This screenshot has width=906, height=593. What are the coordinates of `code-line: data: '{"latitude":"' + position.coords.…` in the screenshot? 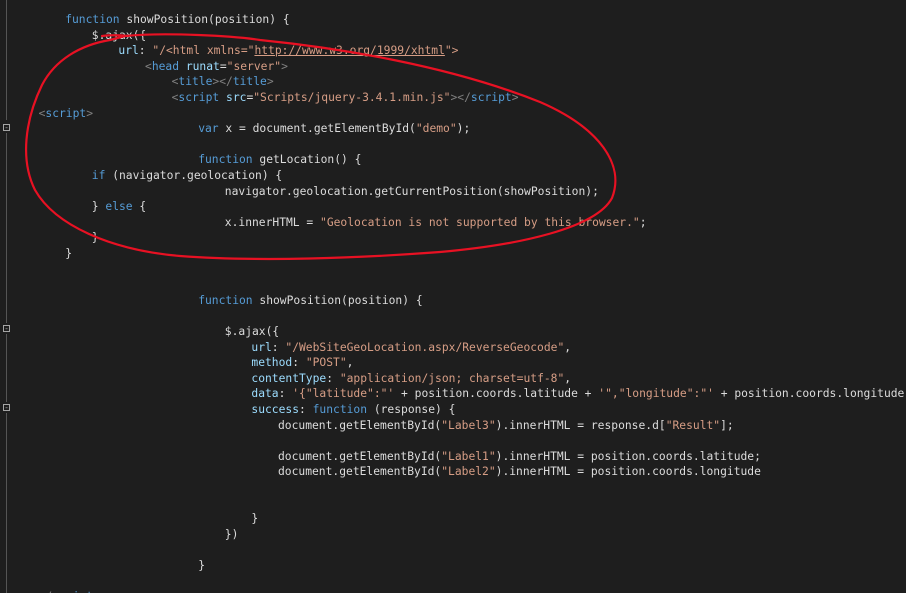 It's located at (578, 394).